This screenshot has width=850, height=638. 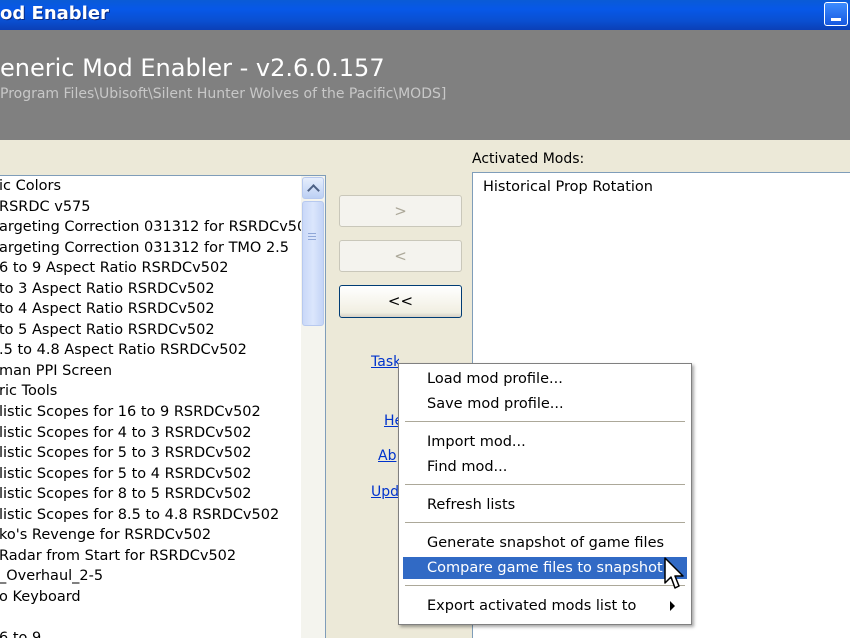 I want to click on menu-item-export-label: Export activated mods list to, so click(x=532, y=606).